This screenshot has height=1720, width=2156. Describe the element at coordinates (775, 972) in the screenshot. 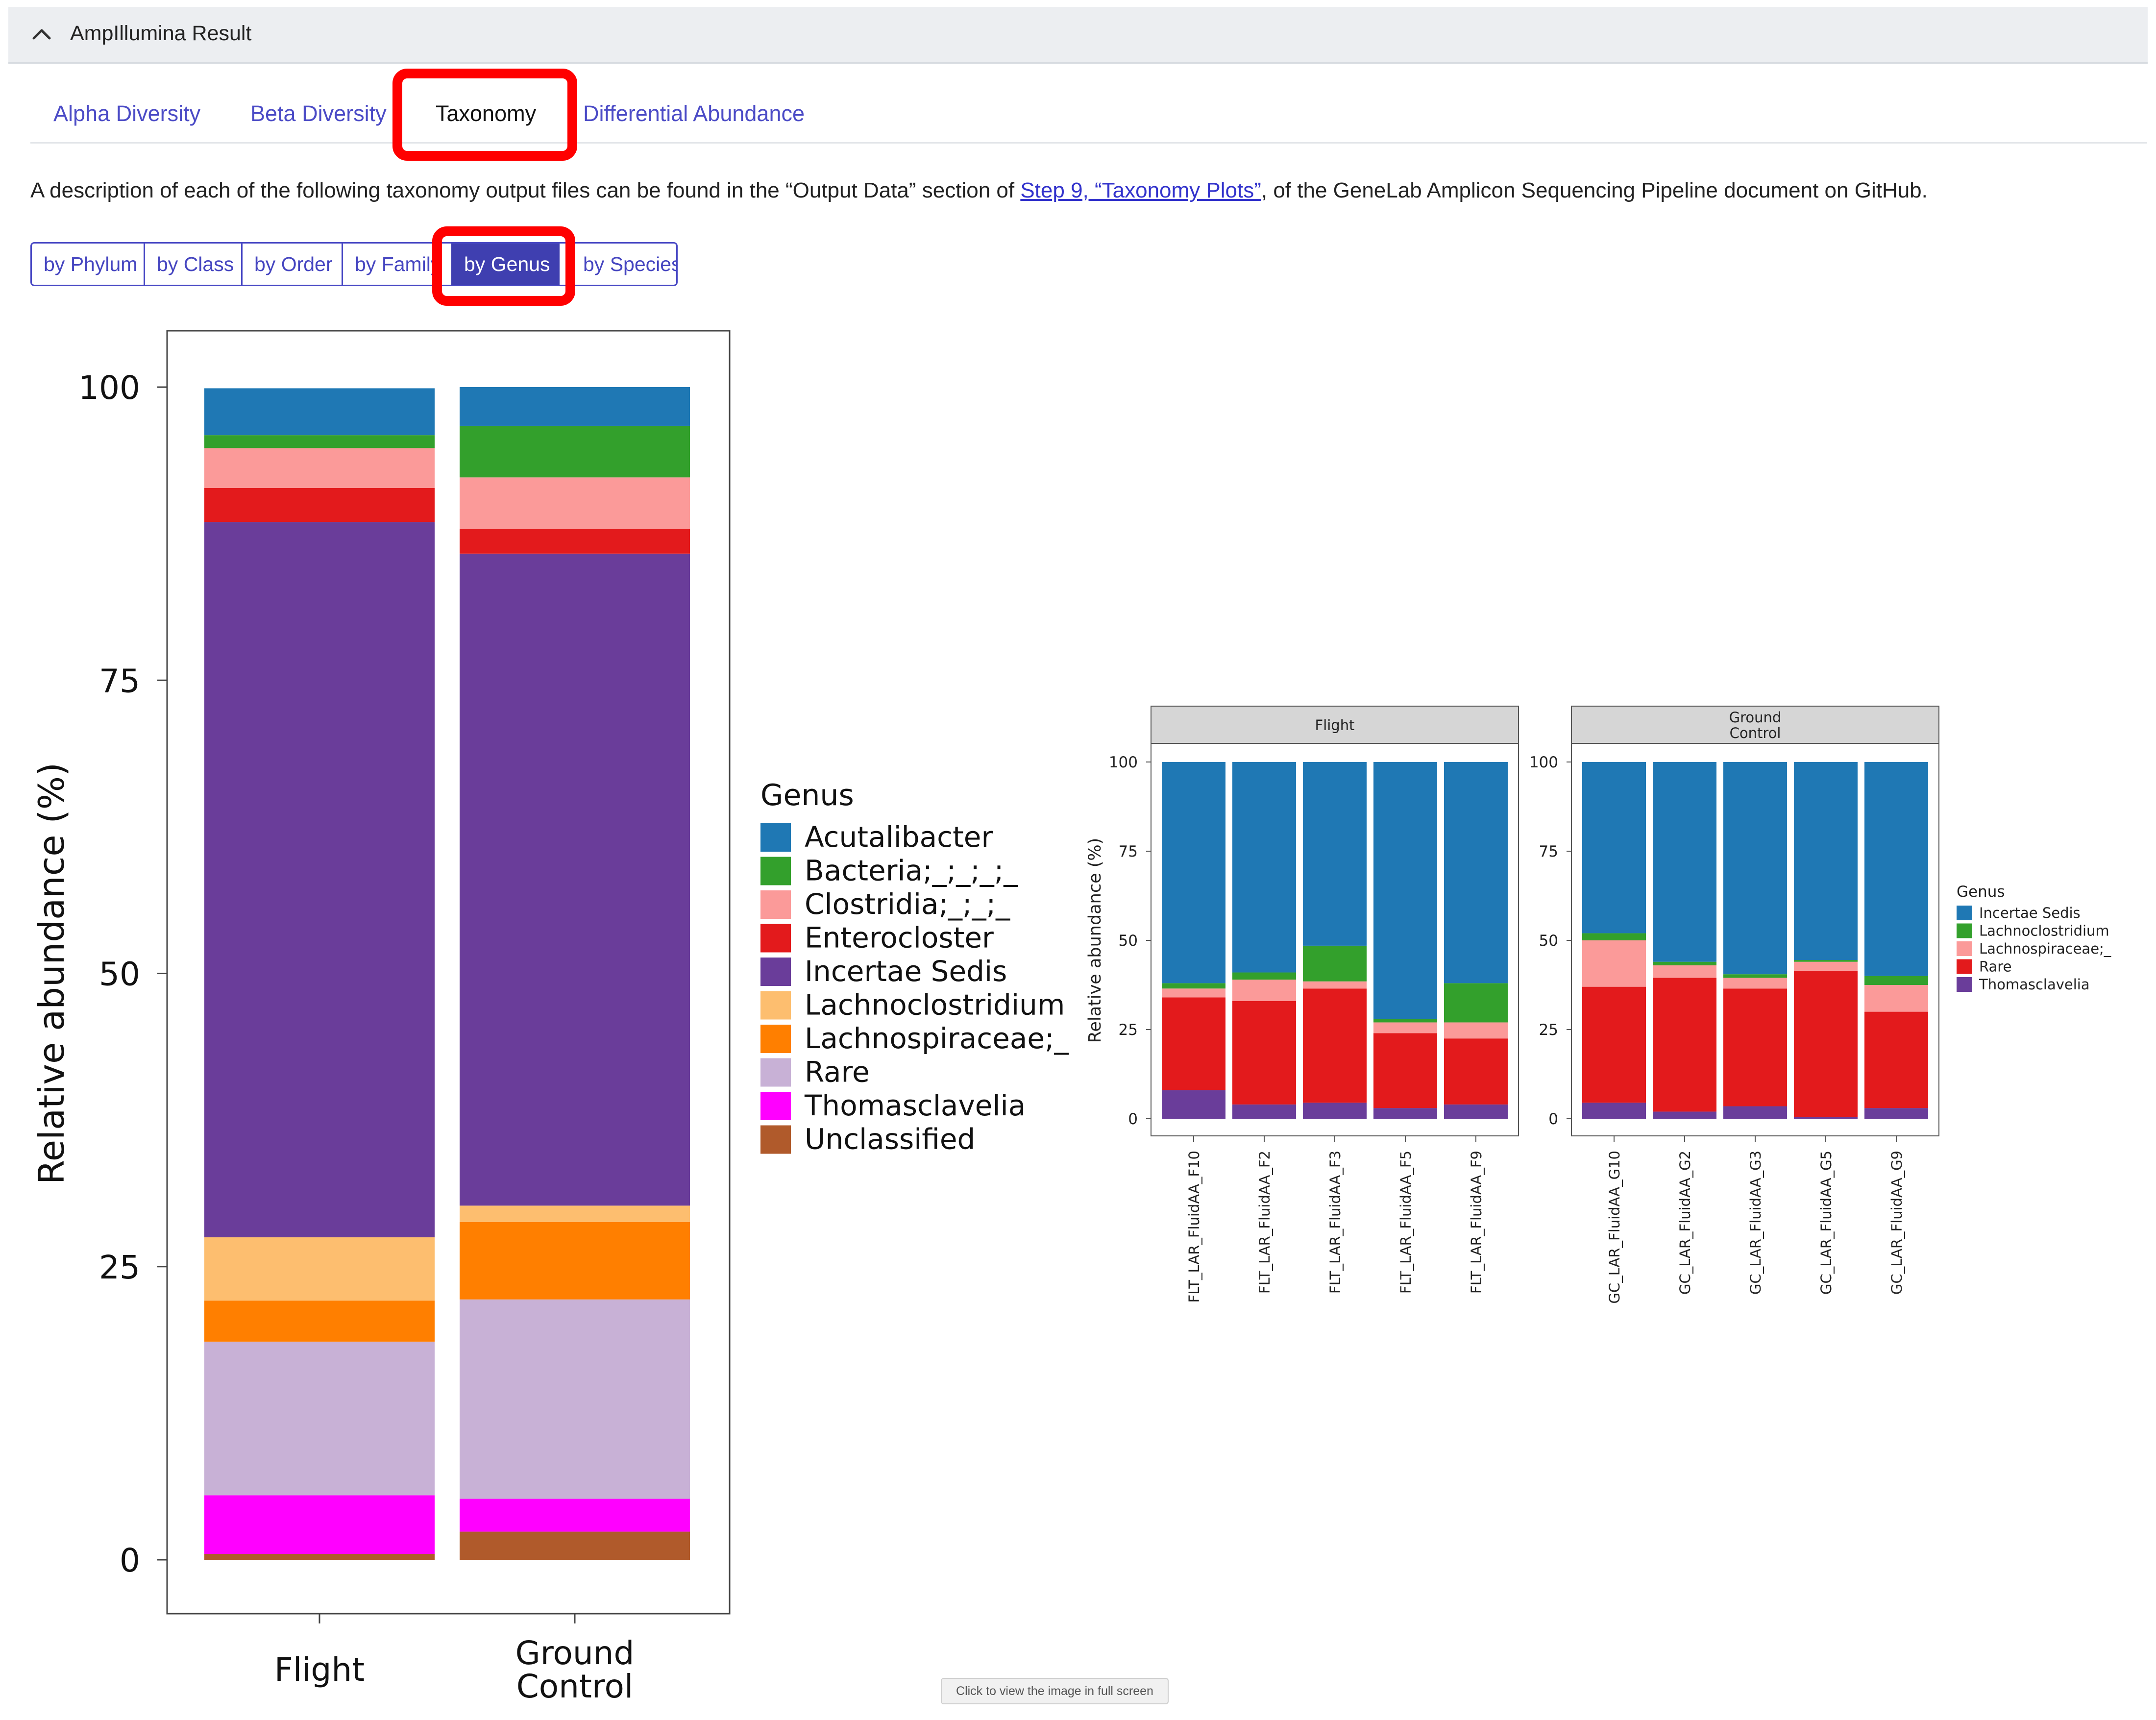

I see `legend-swatch-incertae-sedis` at that location.